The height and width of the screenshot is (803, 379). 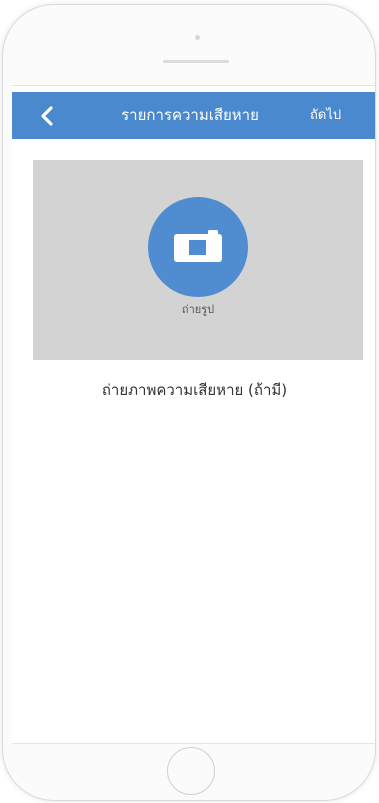 What do you see at coordinates (325, 115) in the screenshot?
I see `next-button: ถัดไป` at bounding box center [325, 115].